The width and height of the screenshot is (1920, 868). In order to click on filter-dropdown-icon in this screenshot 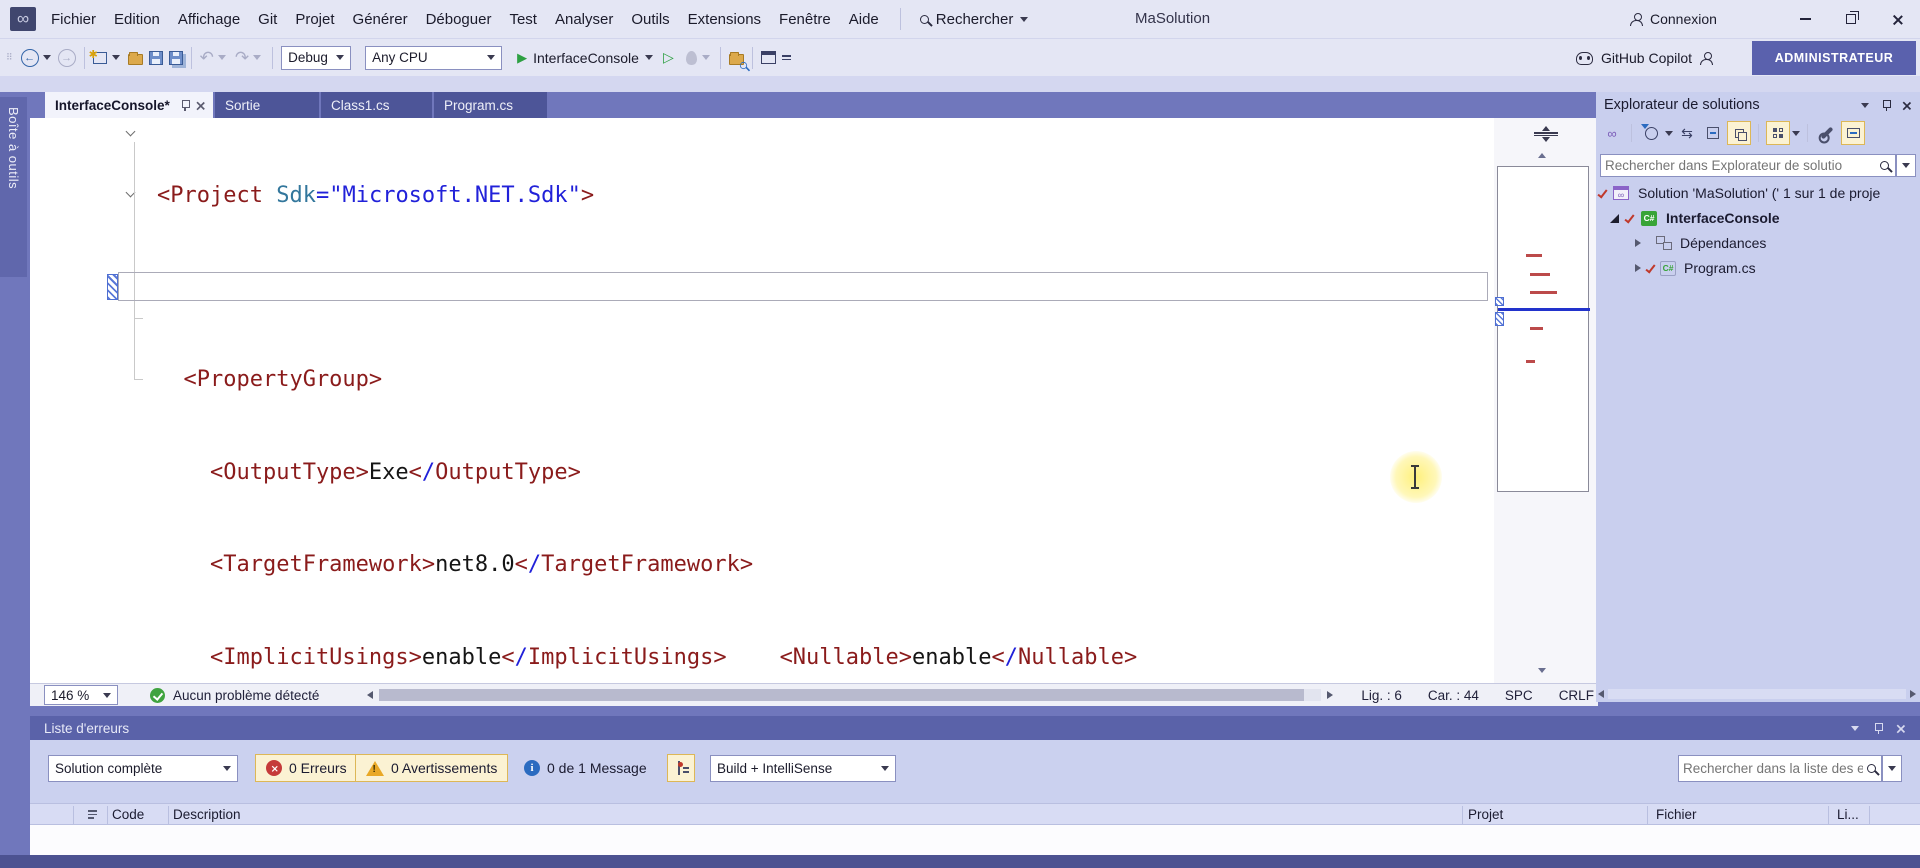, I will do `click(1669, 133)`.